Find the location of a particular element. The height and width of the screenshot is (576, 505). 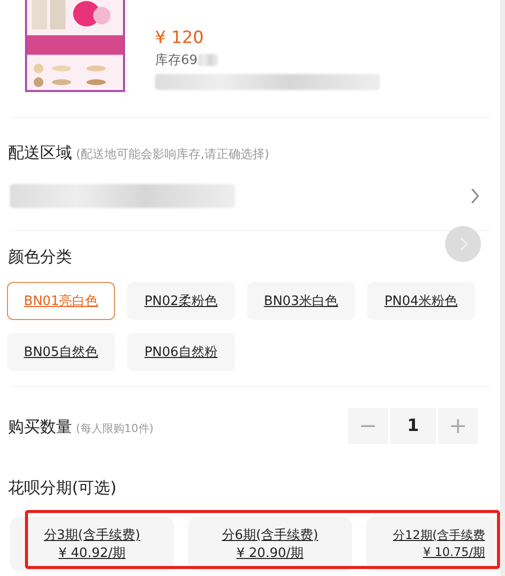

color-option: PN04米粉色 is located at coordinates (421, 301).